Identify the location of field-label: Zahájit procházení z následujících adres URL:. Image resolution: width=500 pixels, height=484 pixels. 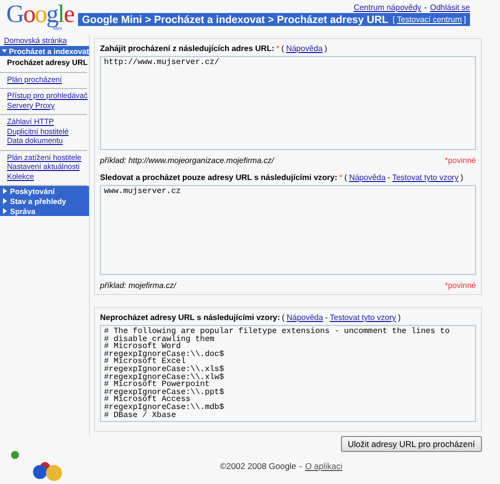
(187, 48).